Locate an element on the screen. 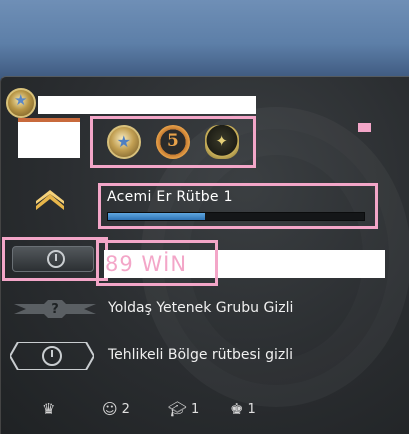  highlight-marker is located at coordinates (364, 127).